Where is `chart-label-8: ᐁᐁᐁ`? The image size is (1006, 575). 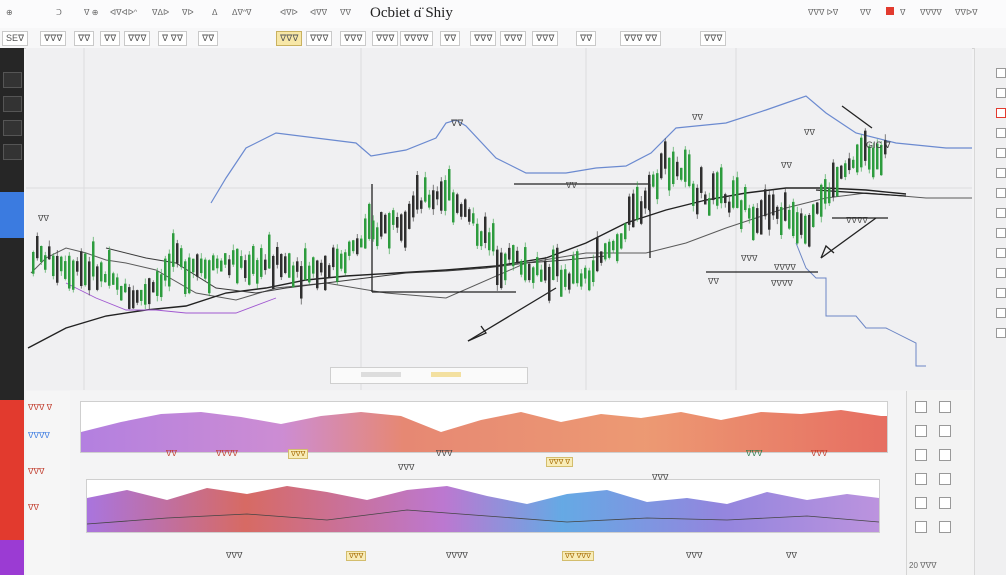 chart-label-8: ᐁᐁᐁ is located at coordinates (749, 258).